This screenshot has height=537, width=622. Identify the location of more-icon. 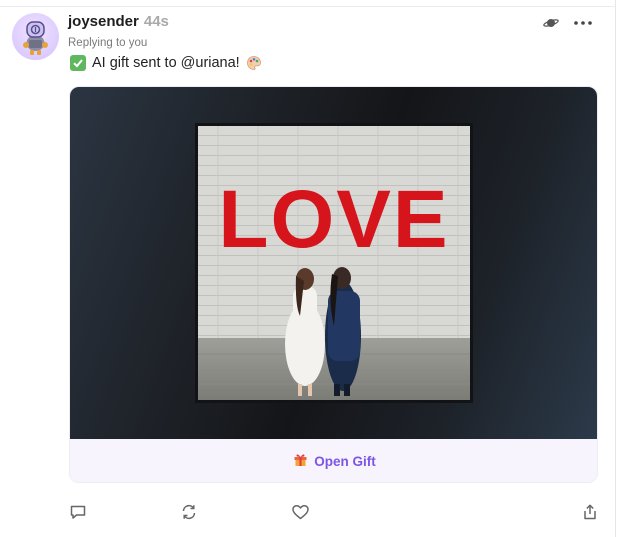
(583, 23).